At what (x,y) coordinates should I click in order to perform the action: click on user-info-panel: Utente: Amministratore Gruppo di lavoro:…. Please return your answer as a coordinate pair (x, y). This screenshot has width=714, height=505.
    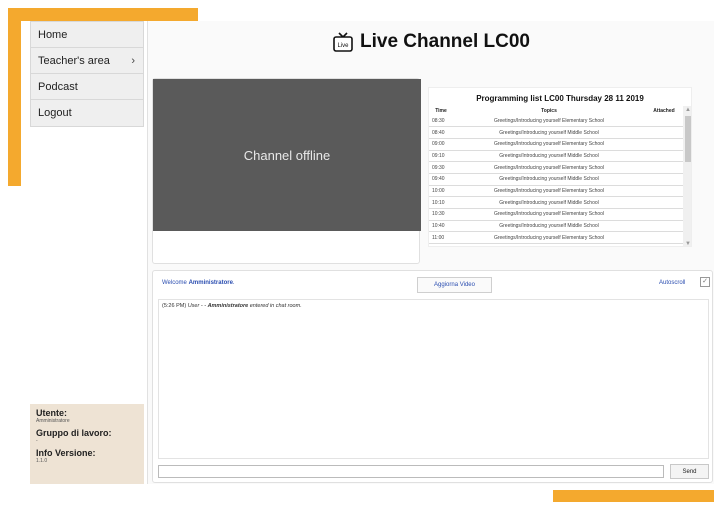
    Looking at the image, I should click on (87, 444).